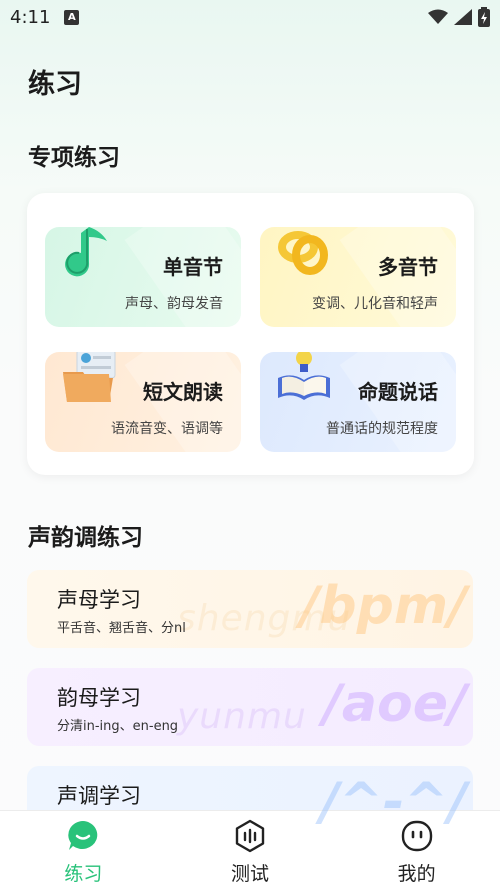 The width and height of the screenshot is (500, 888). Describe the element at coordinates (304, 376) in the screenshot. I see `book-bulb-icon` at that location.